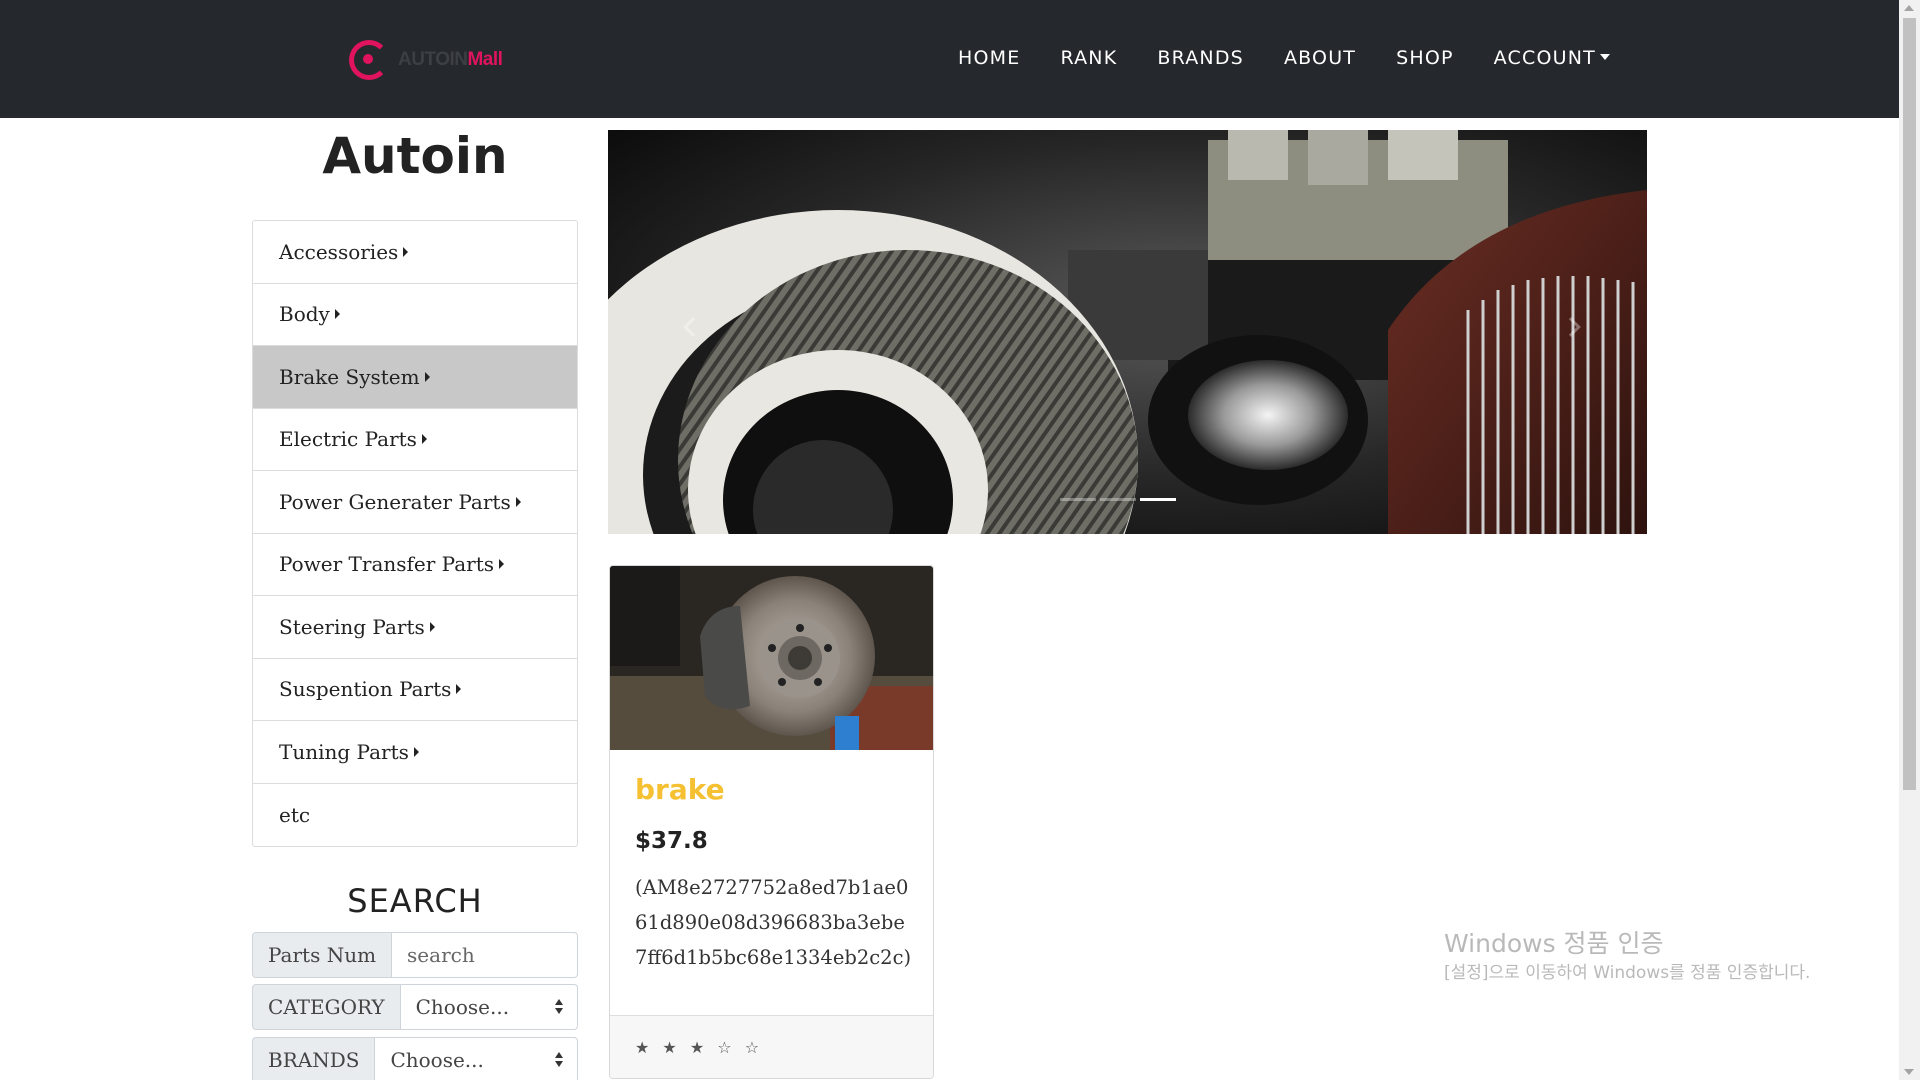 The height and width of the screenshot is (1080, 1920). I want to click on nav-home: HOME, so click(989, 58).